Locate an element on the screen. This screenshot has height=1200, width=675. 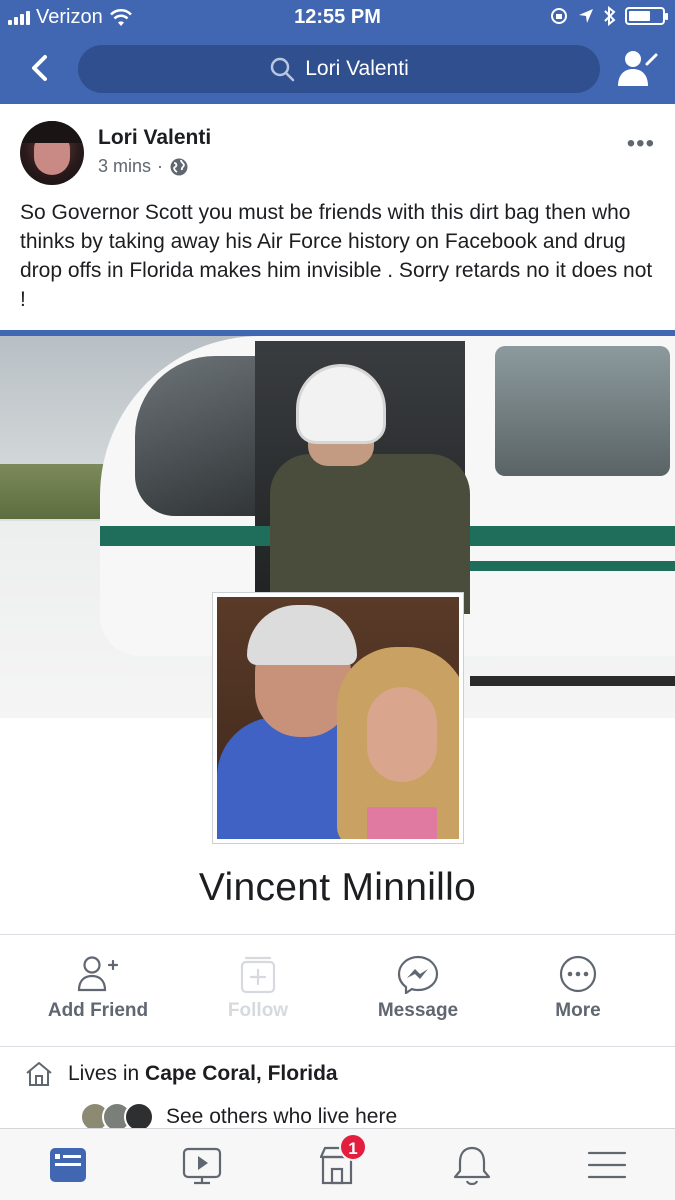
search-bar: Lori Valenti is located at coordinates (339, 69).